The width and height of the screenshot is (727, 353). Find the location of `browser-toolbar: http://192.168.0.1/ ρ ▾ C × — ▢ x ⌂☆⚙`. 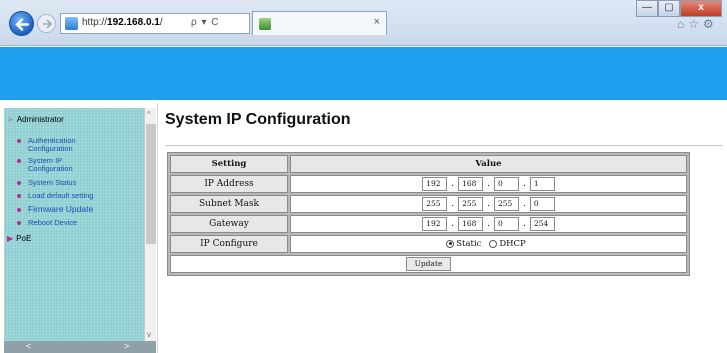

browser-toolbar: http://192.168.0.1/ ρ ▾ C × — ▢ x ⌂☆⚙ is located at coordinates (363, 23).